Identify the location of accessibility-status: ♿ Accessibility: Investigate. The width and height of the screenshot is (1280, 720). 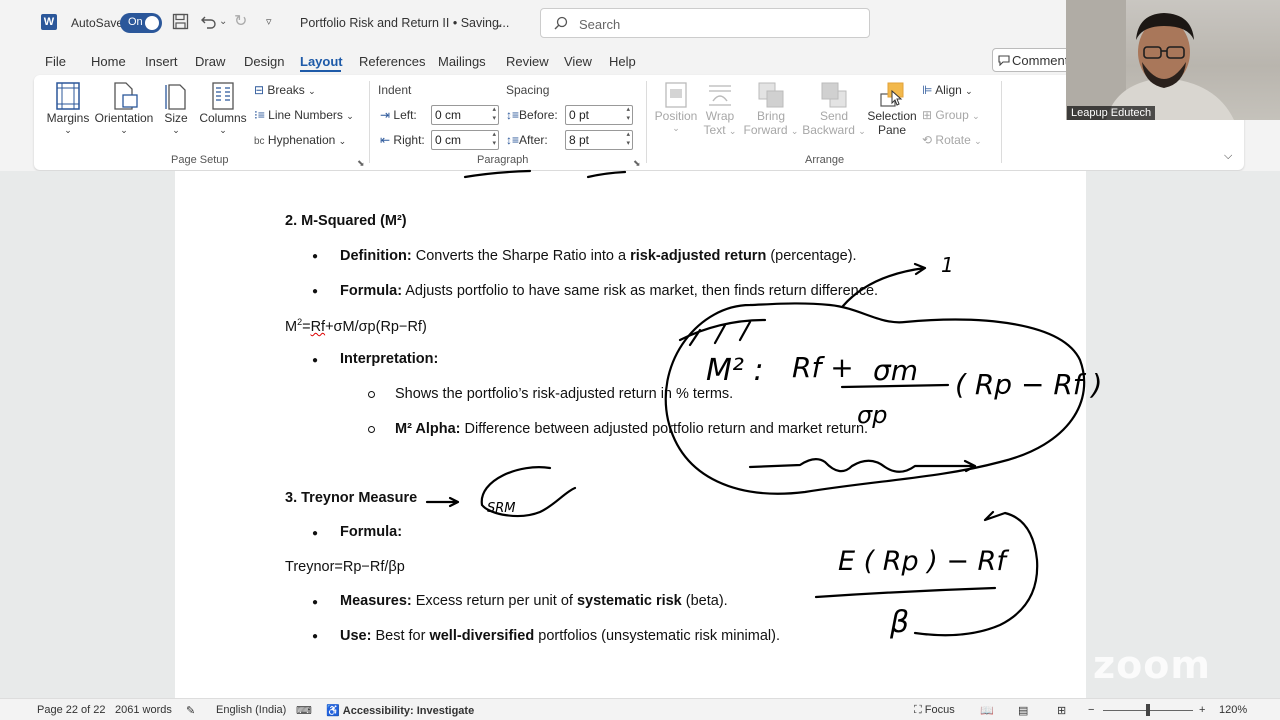
(400, 710).